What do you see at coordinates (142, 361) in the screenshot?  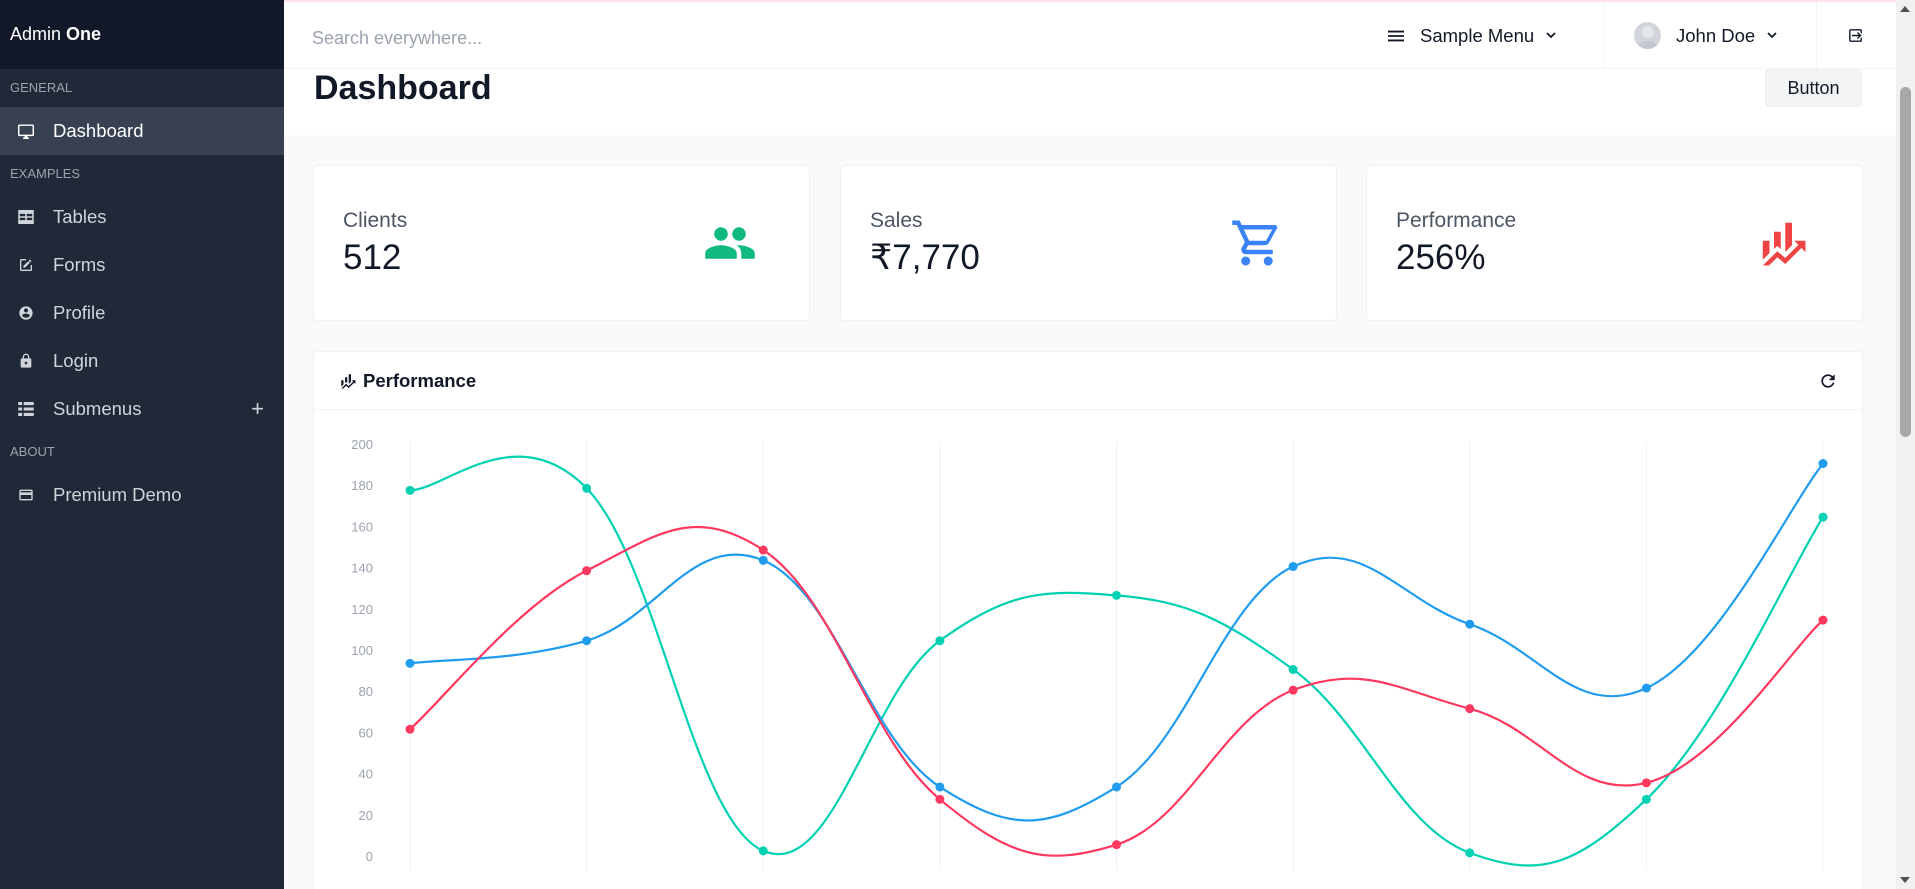 I see `sidebar-item-login: Login` at bounding box center [142, 361].